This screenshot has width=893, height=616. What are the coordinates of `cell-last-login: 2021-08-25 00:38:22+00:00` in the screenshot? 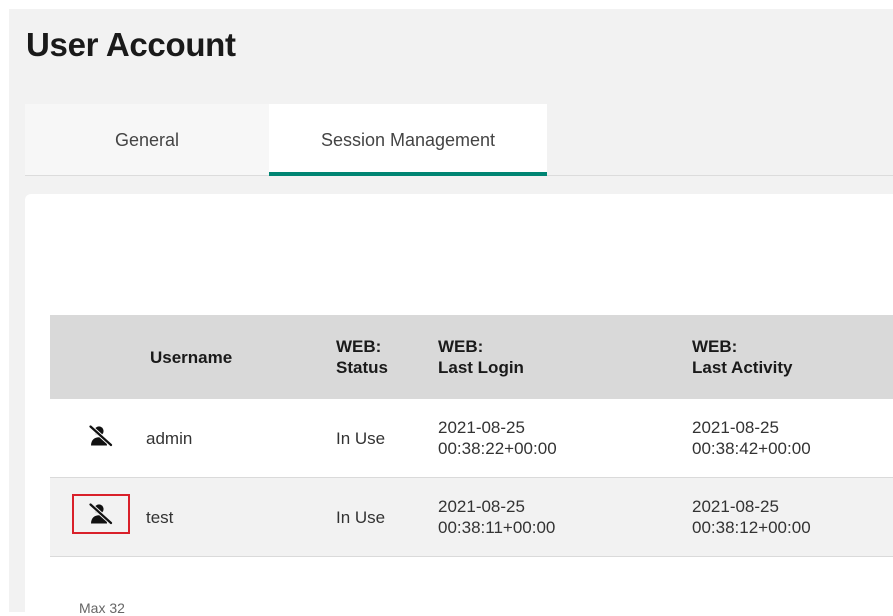 It's located at (497, 438).